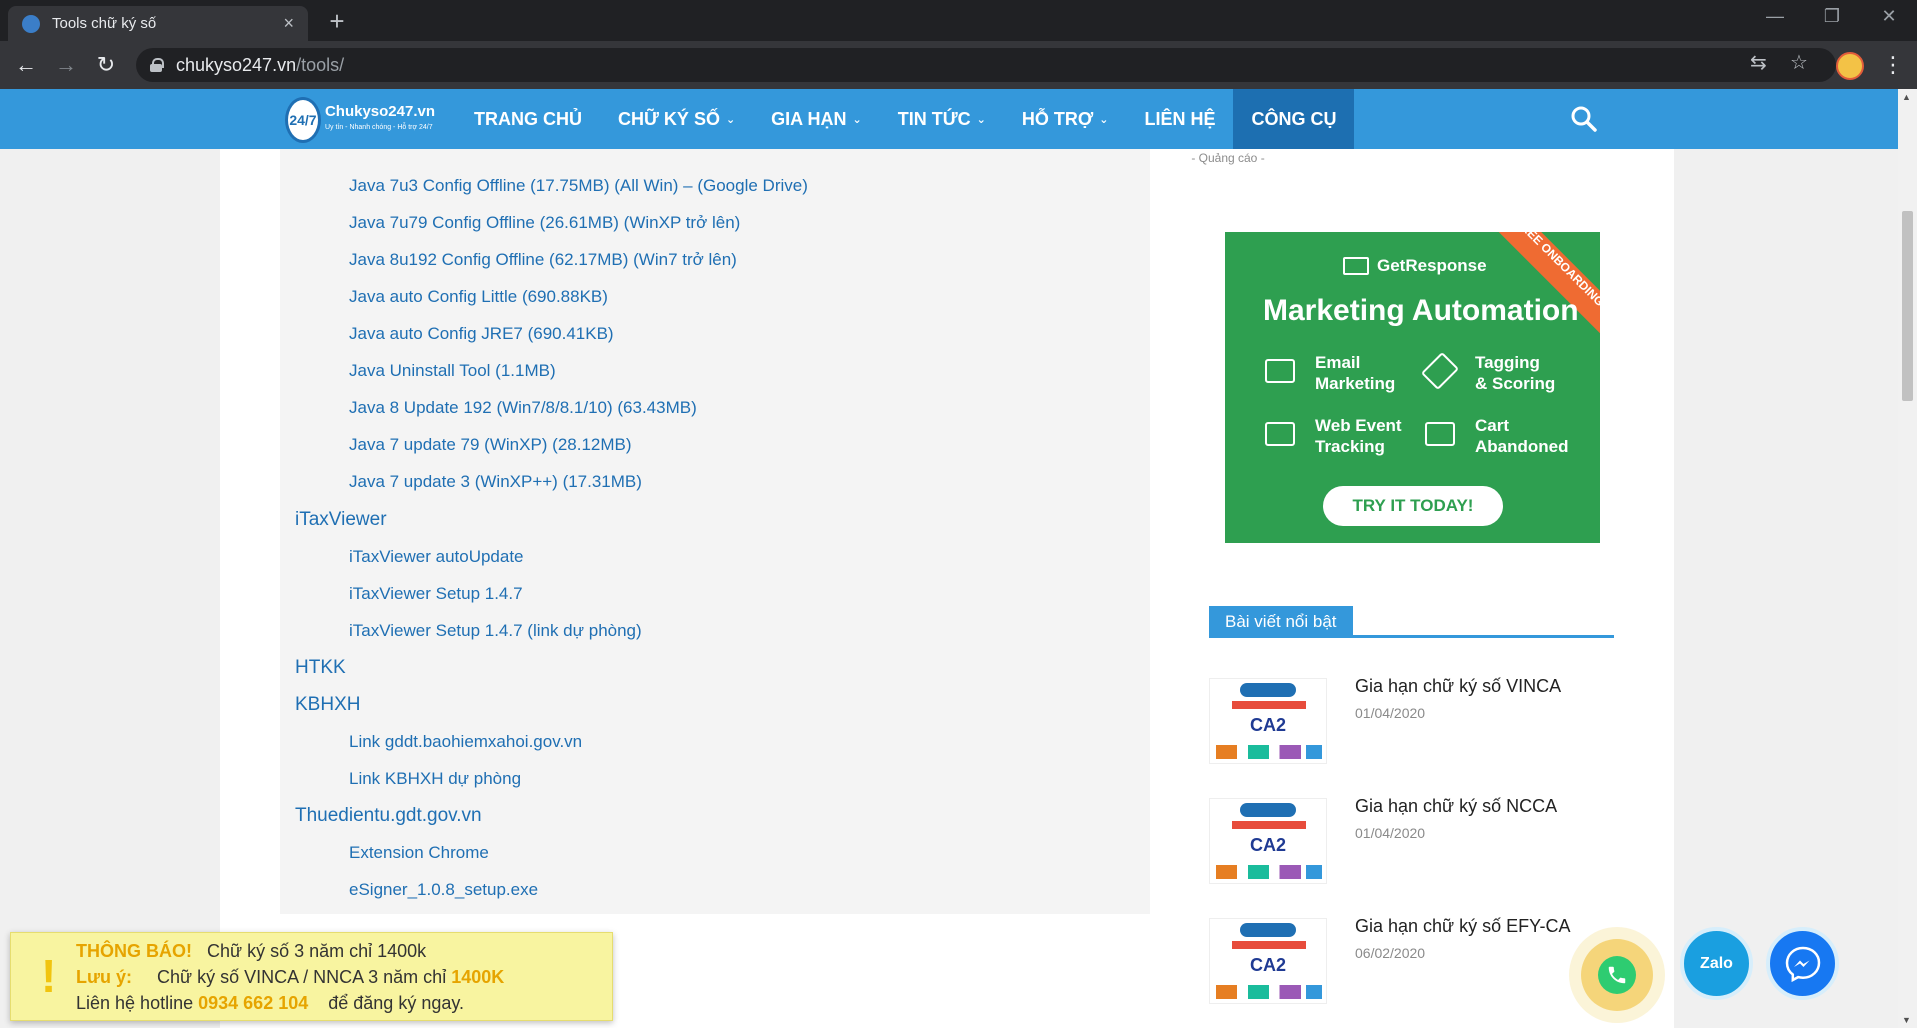  Describe the element at coordinates (1228, 158) in the screenshot. I see `ads-label: - Quảng cáo -` at that location.